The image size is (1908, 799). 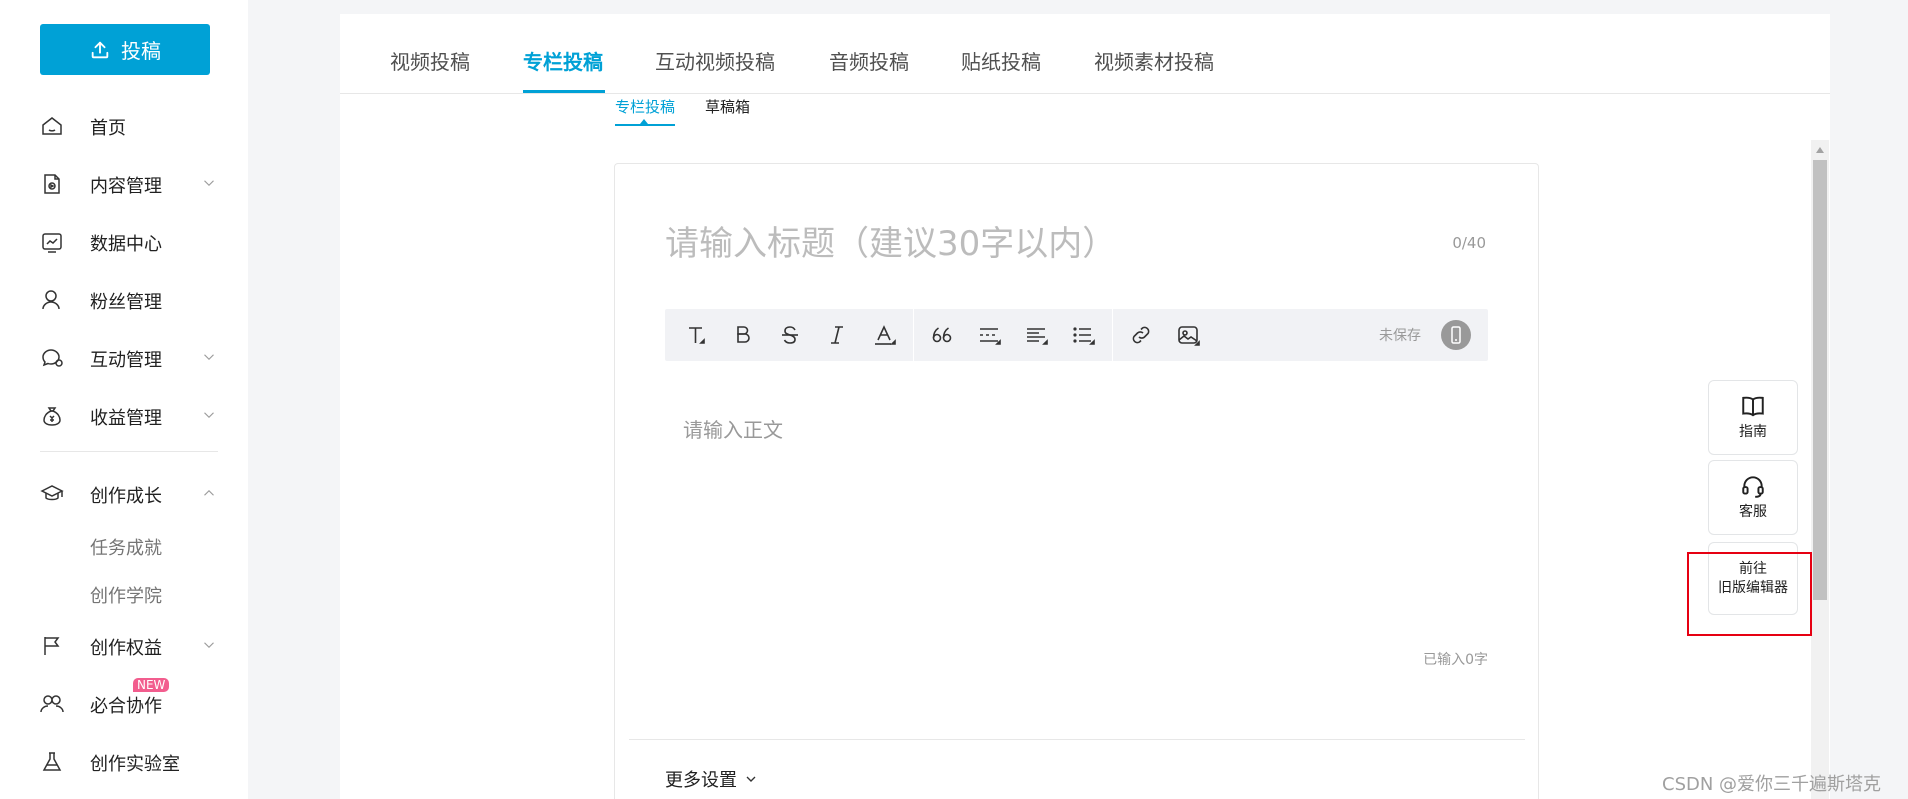 What do you see at coordinates (430, 60) in the screenshot?
I see `tab-video: 视频投稿` at bounding box center [430, 60].